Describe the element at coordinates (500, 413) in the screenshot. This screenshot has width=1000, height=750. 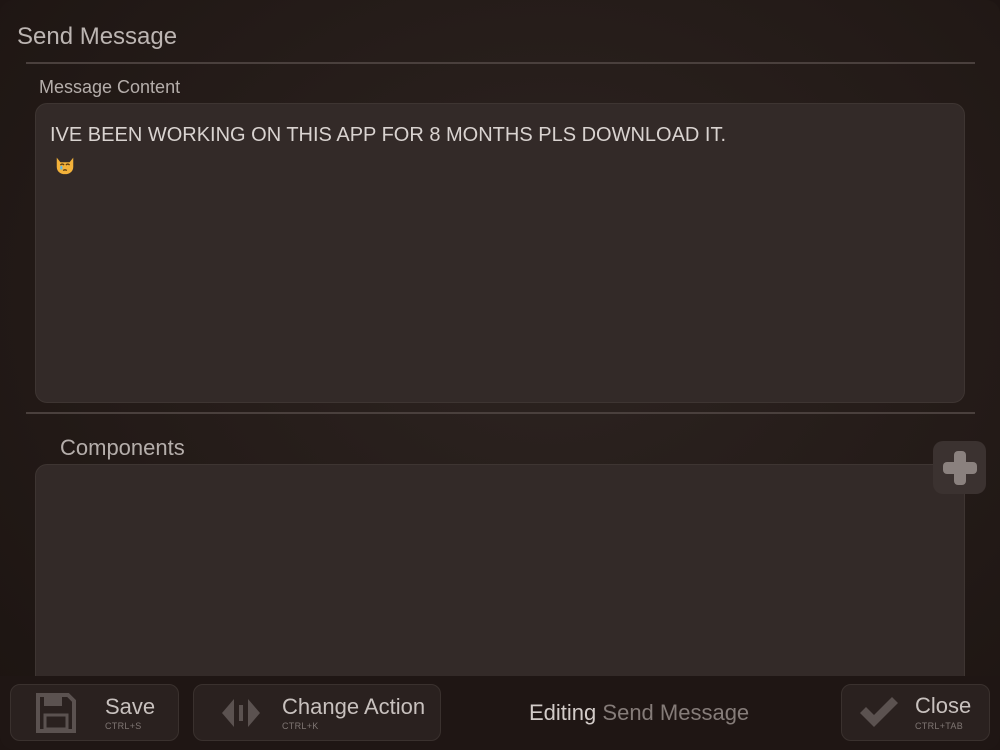
I see `section-divider` at that location.